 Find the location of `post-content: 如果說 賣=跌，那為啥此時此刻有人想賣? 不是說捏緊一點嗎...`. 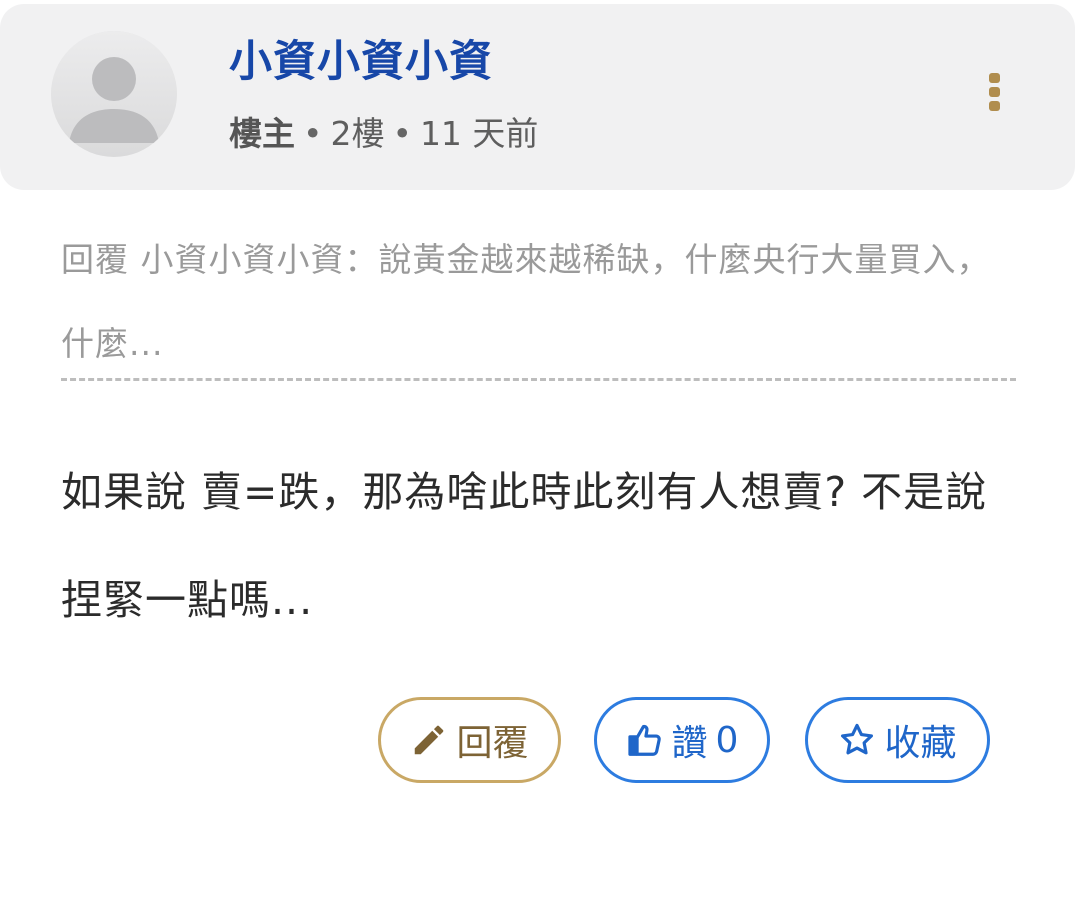

post-content: 如果說 賣=跌，那為啥此時此刻有人想賣? 不是說捏緊一點嗎... is located at coordinates (524, 546).